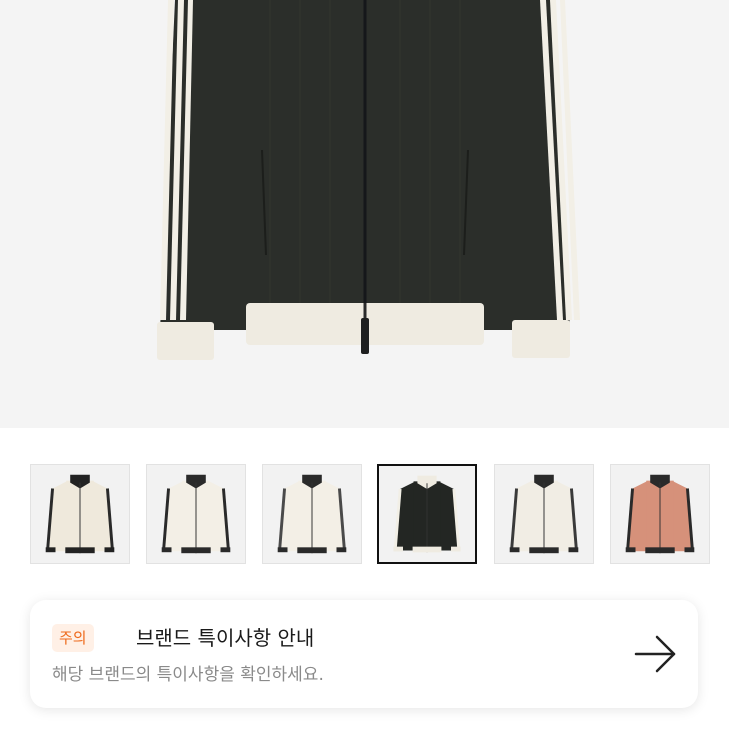 The width and height of the screenshot is (729, 729). Describe the element at coordinates (364, 654) in the screenshot. I see `brand-notice-card: 주의 브랜드 특이사항 안내 해당 브랜드의 특이사항을 확인하세요.` at that location.